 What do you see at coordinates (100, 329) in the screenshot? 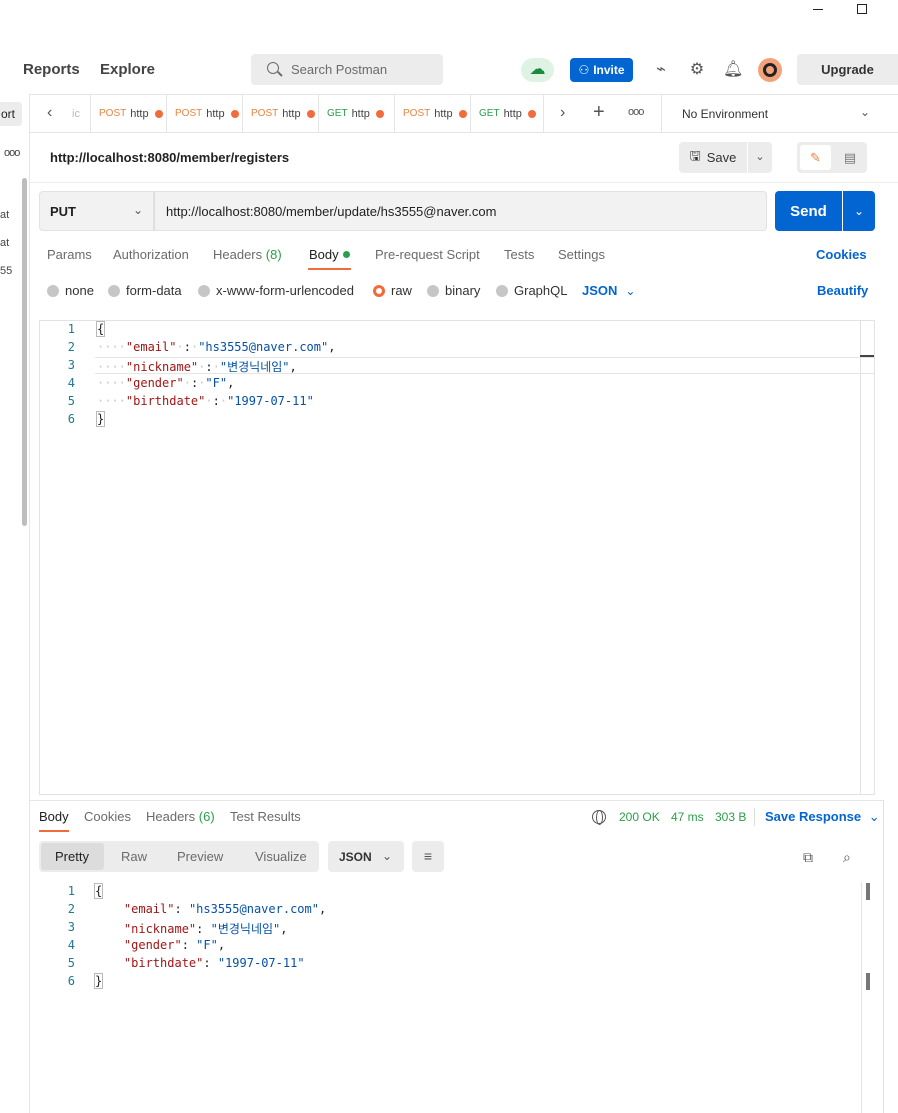
I see `code-line: {` at bounding box center [100, 329].